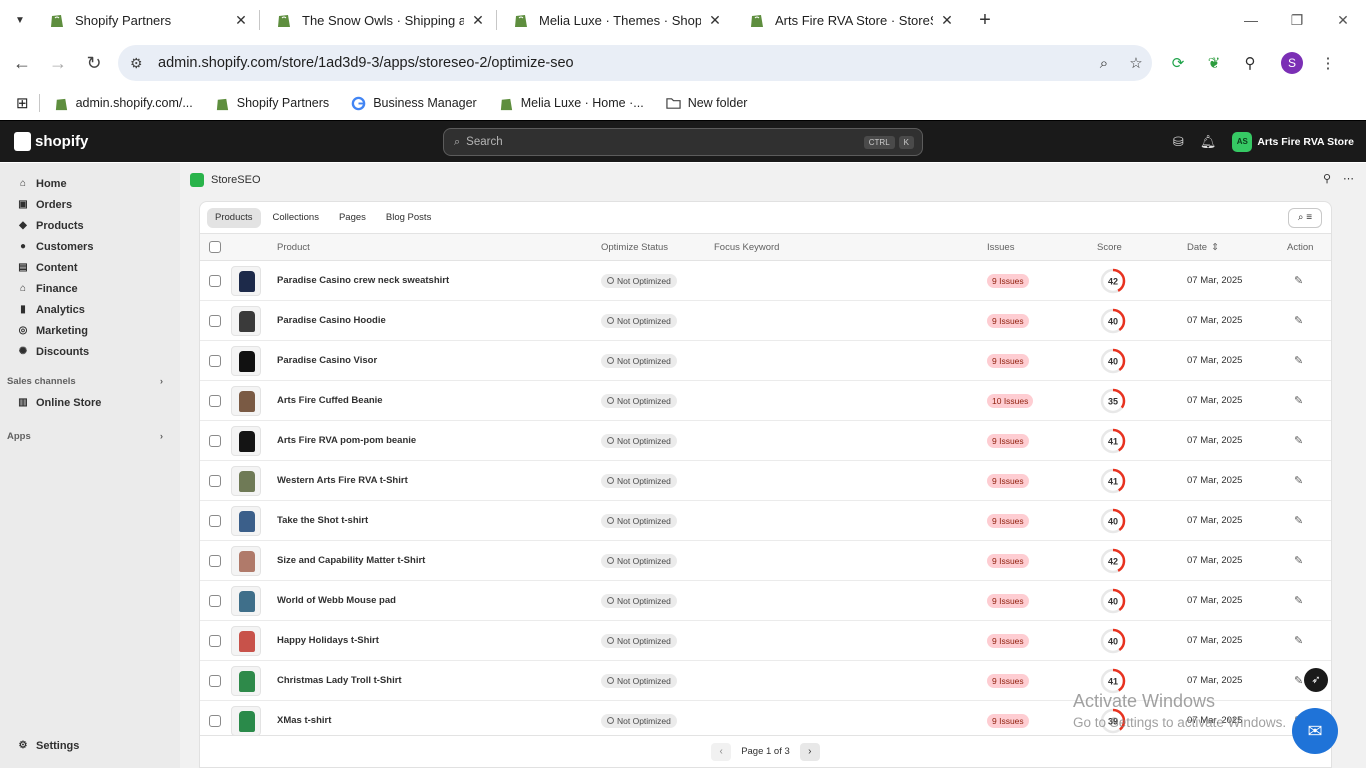 This screenshot has height=768, width=1366. What do you see at coordinates (90, 246) in the screenshot?
I see `sidebar-item-customers: ● Customers` at bounding box center [90, 246].